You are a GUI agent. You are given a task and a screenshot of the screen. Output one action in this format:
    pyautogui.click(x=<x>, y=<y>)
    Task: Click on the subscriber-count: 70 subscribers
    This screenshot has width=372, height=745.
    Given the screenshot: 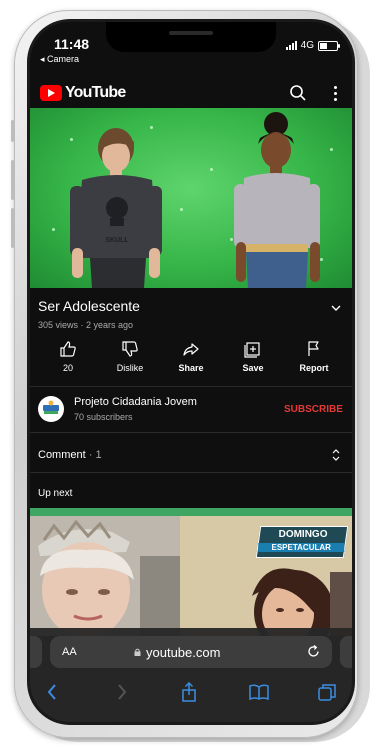 What is the action you would take?
    pyautogui.click(x=103, y=417)
    